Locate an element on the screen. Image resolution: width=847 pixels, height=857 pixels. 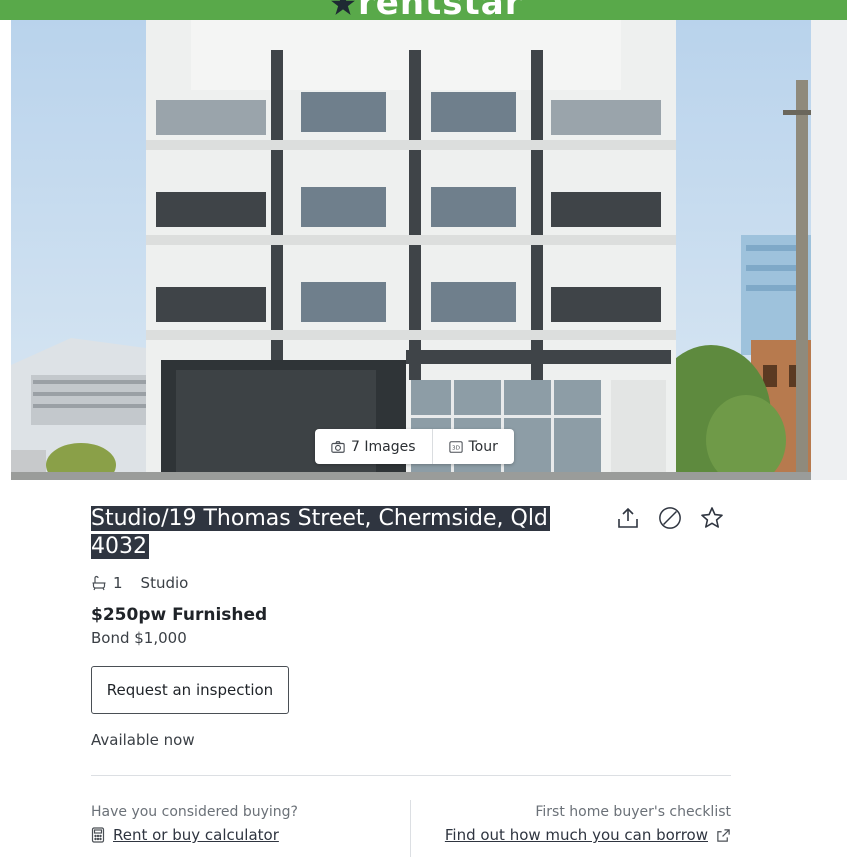
first-home-checklist-text: First home buyer's checklist is located at coordinates (633, 812).